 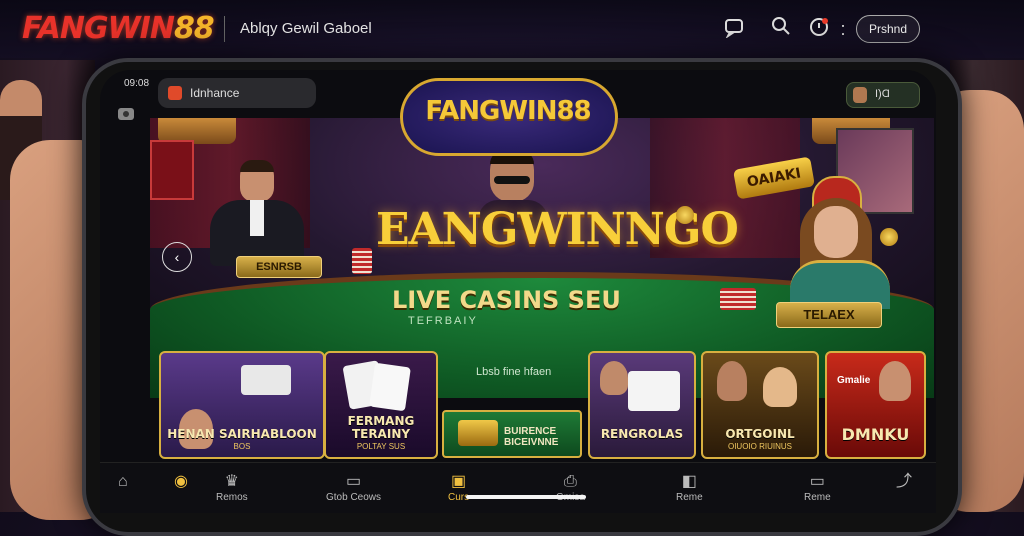 What do you see at coordinates (306, 28) in the screenshot?
I see `header-tagline: Ablqy Gewil Gaboel` at bounding box center [306, 28].